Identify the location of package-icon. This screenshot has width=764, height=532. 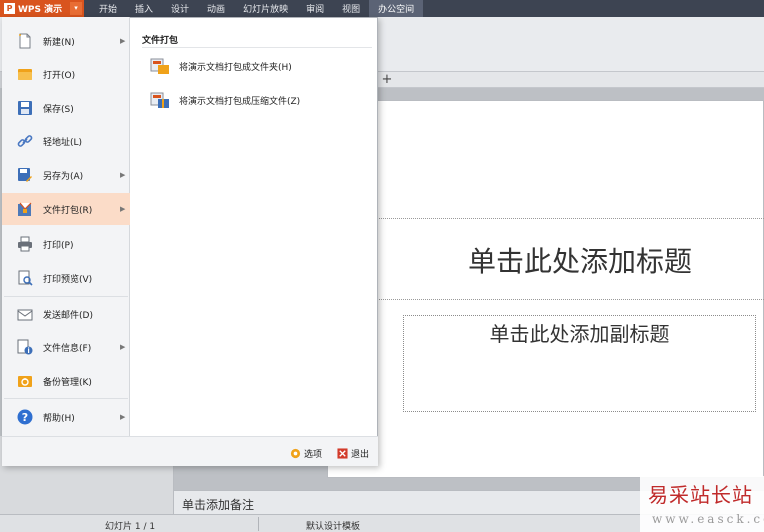
(25, 209).